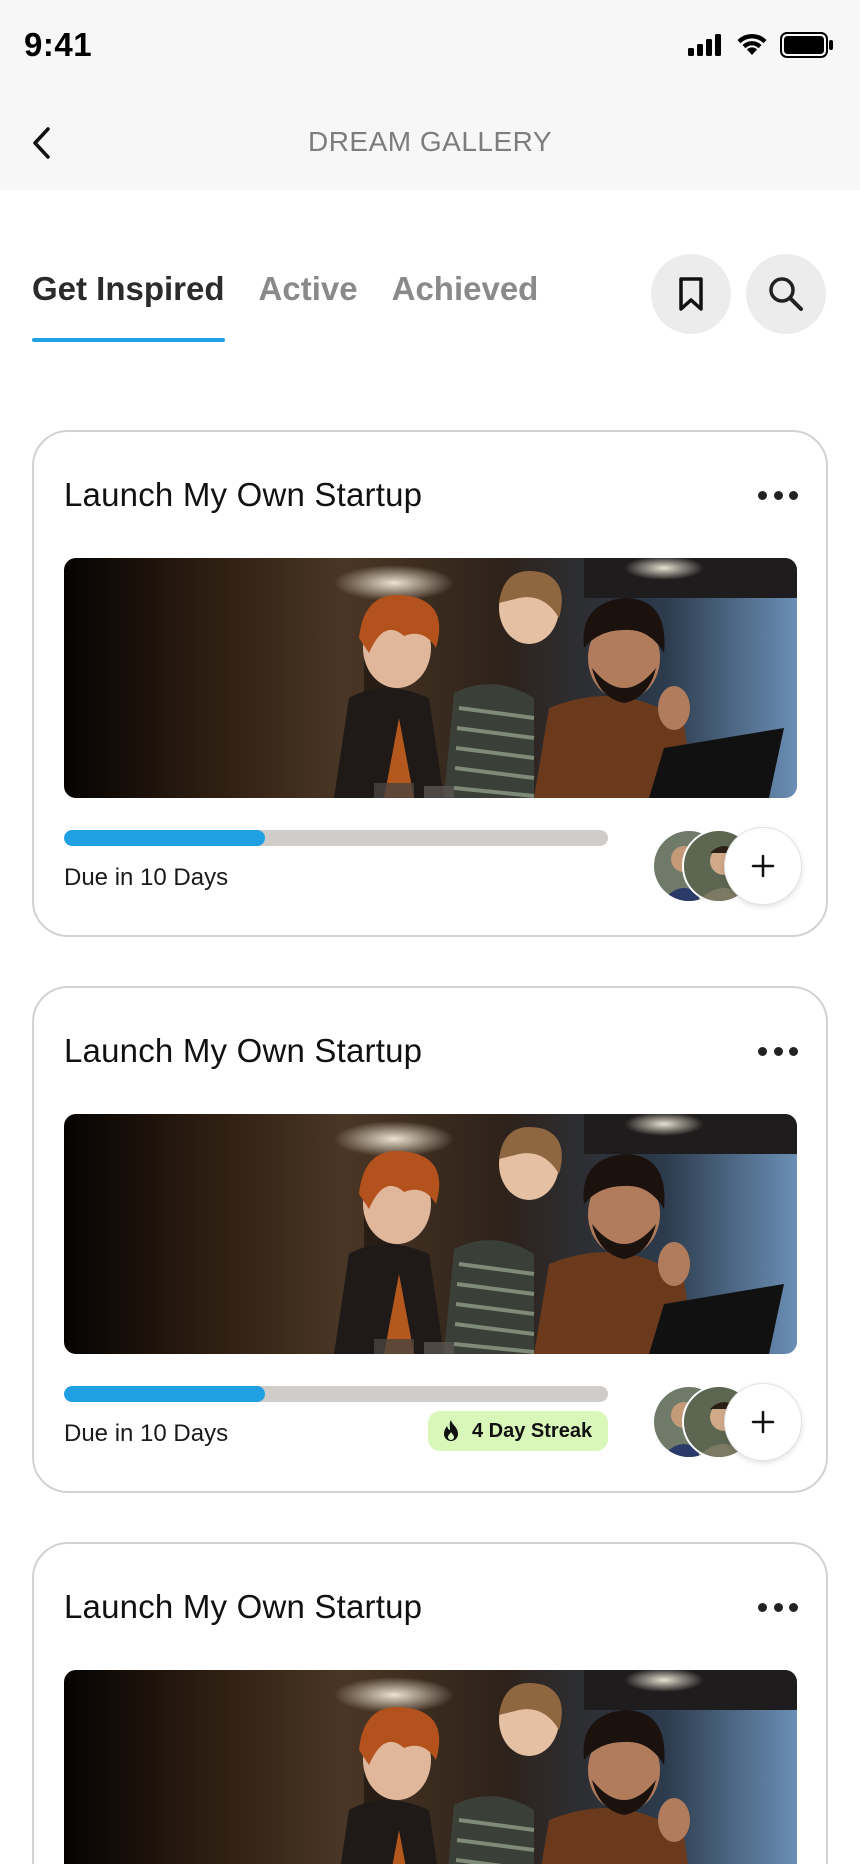  What do you see at coordinates (704, 45) in the screenshot?
I see `cellular-signal-icon` at bounding box center [704, 45].